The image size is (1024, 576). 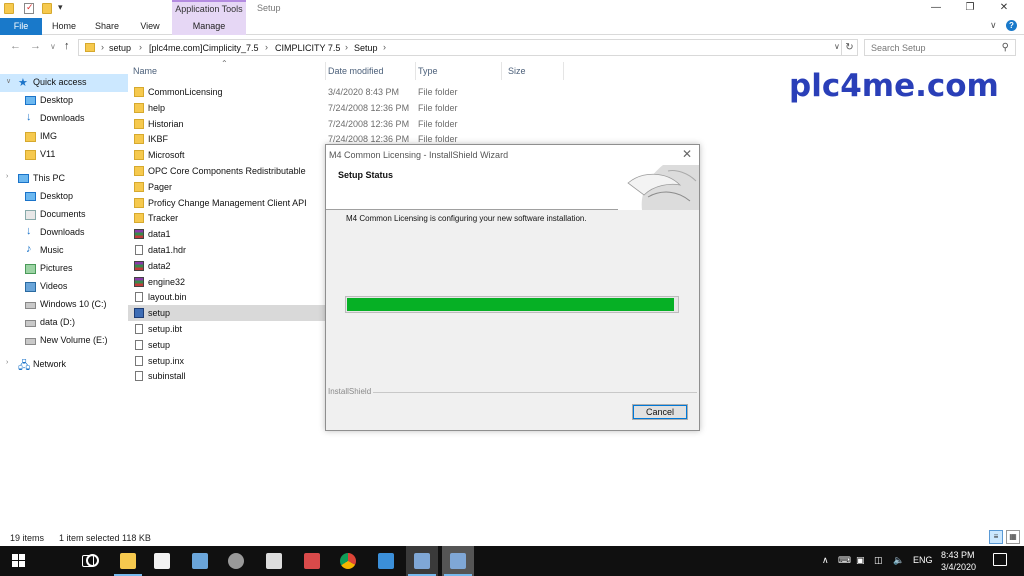 What do you see at coordinates (64, 83) in the screenshot?
I see `nav-quick-access: ∨ ★ Quick access` at bounding box center [64, 83].